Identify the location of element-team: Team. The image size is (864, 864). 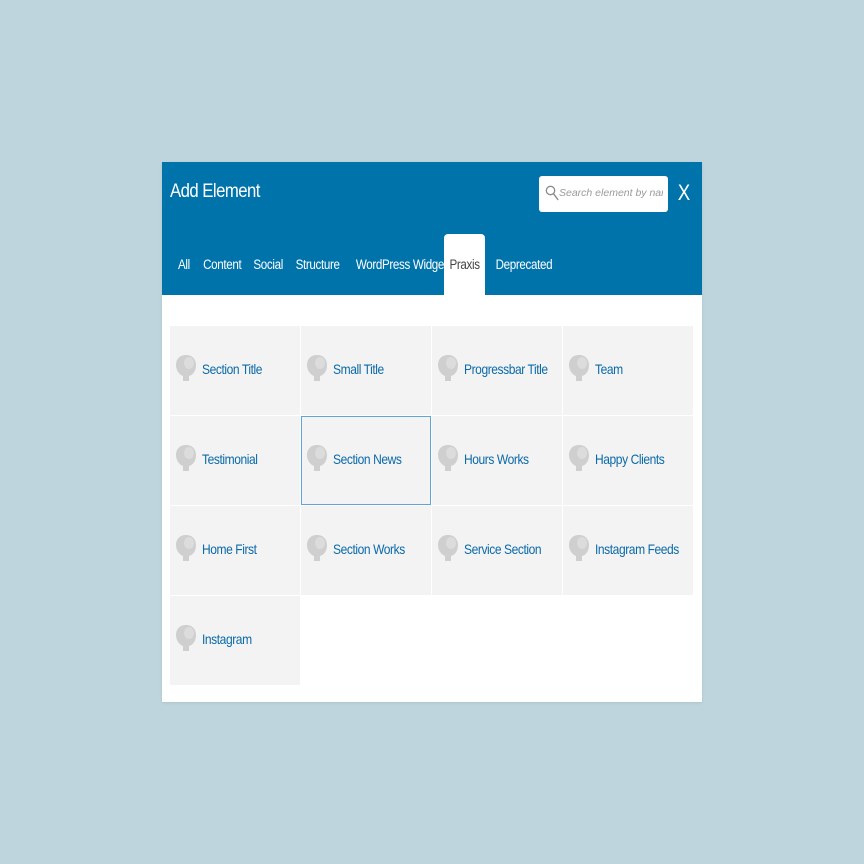
(628, 370).